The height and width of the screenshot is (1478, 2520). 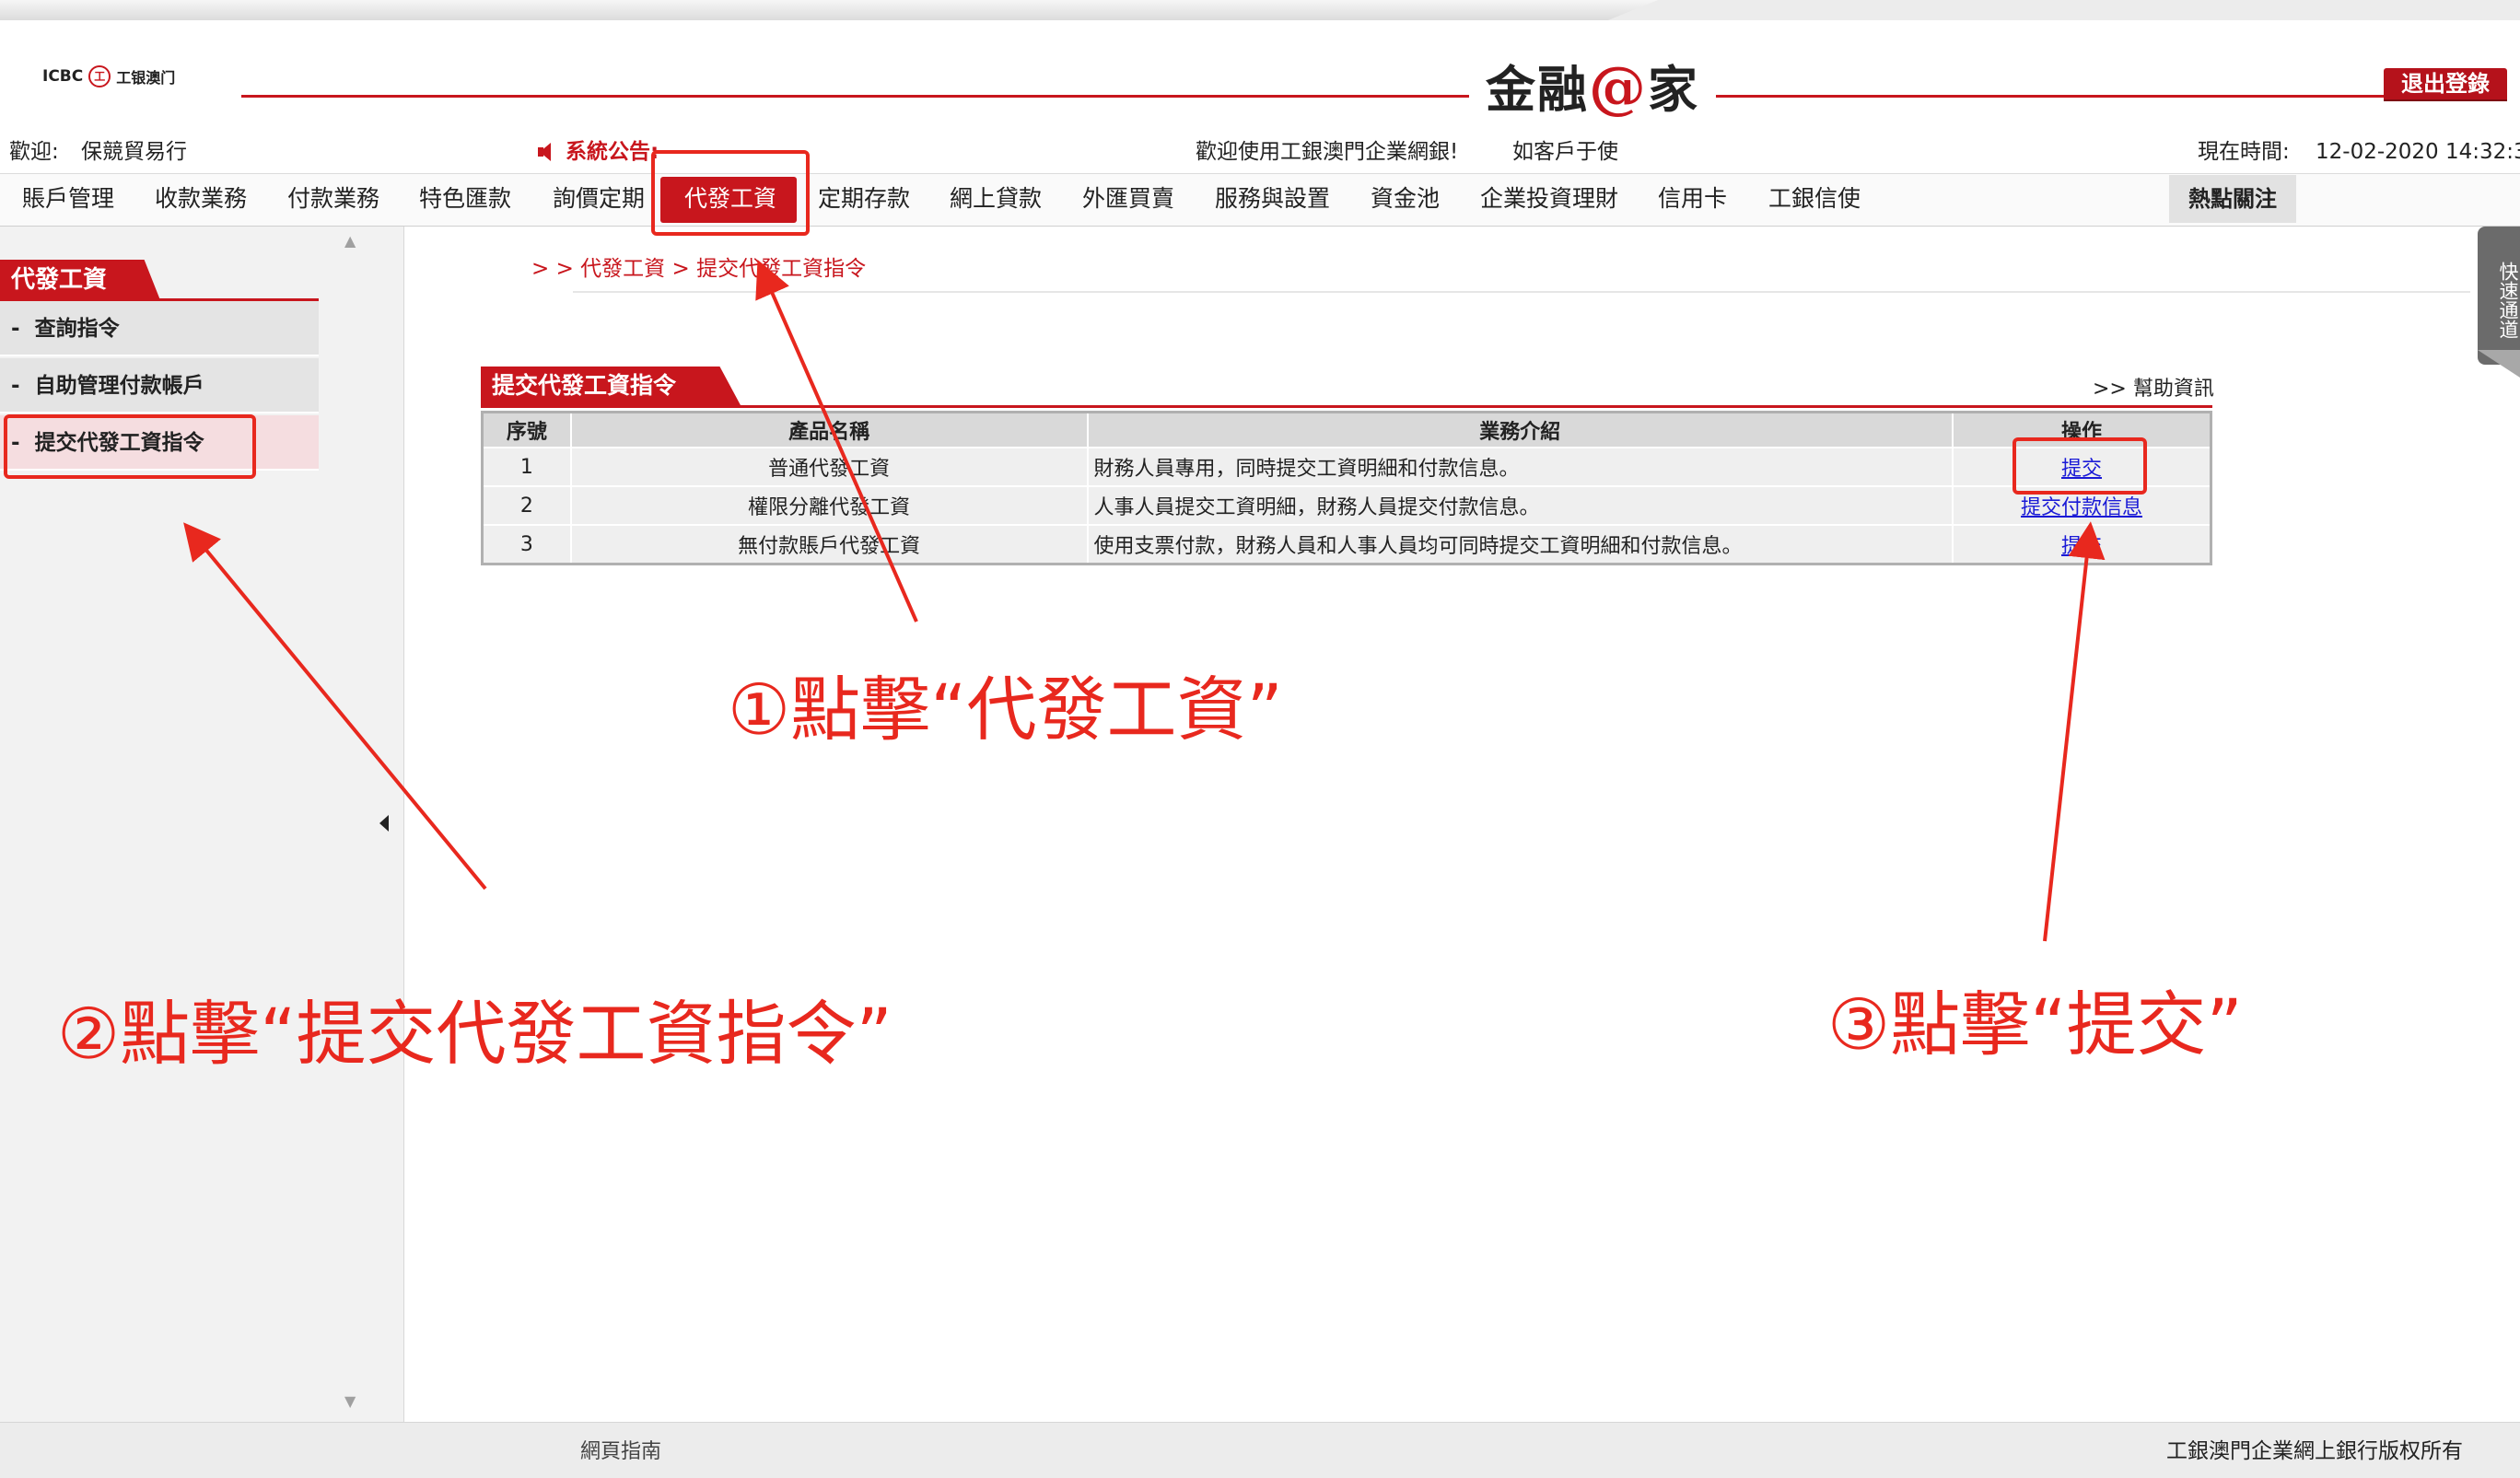 What do you see at coordinates (2418, 152) in the screenshot?
I see `time-value: 12-02-2020 14:32:38` at bounding box center [2418, 152].